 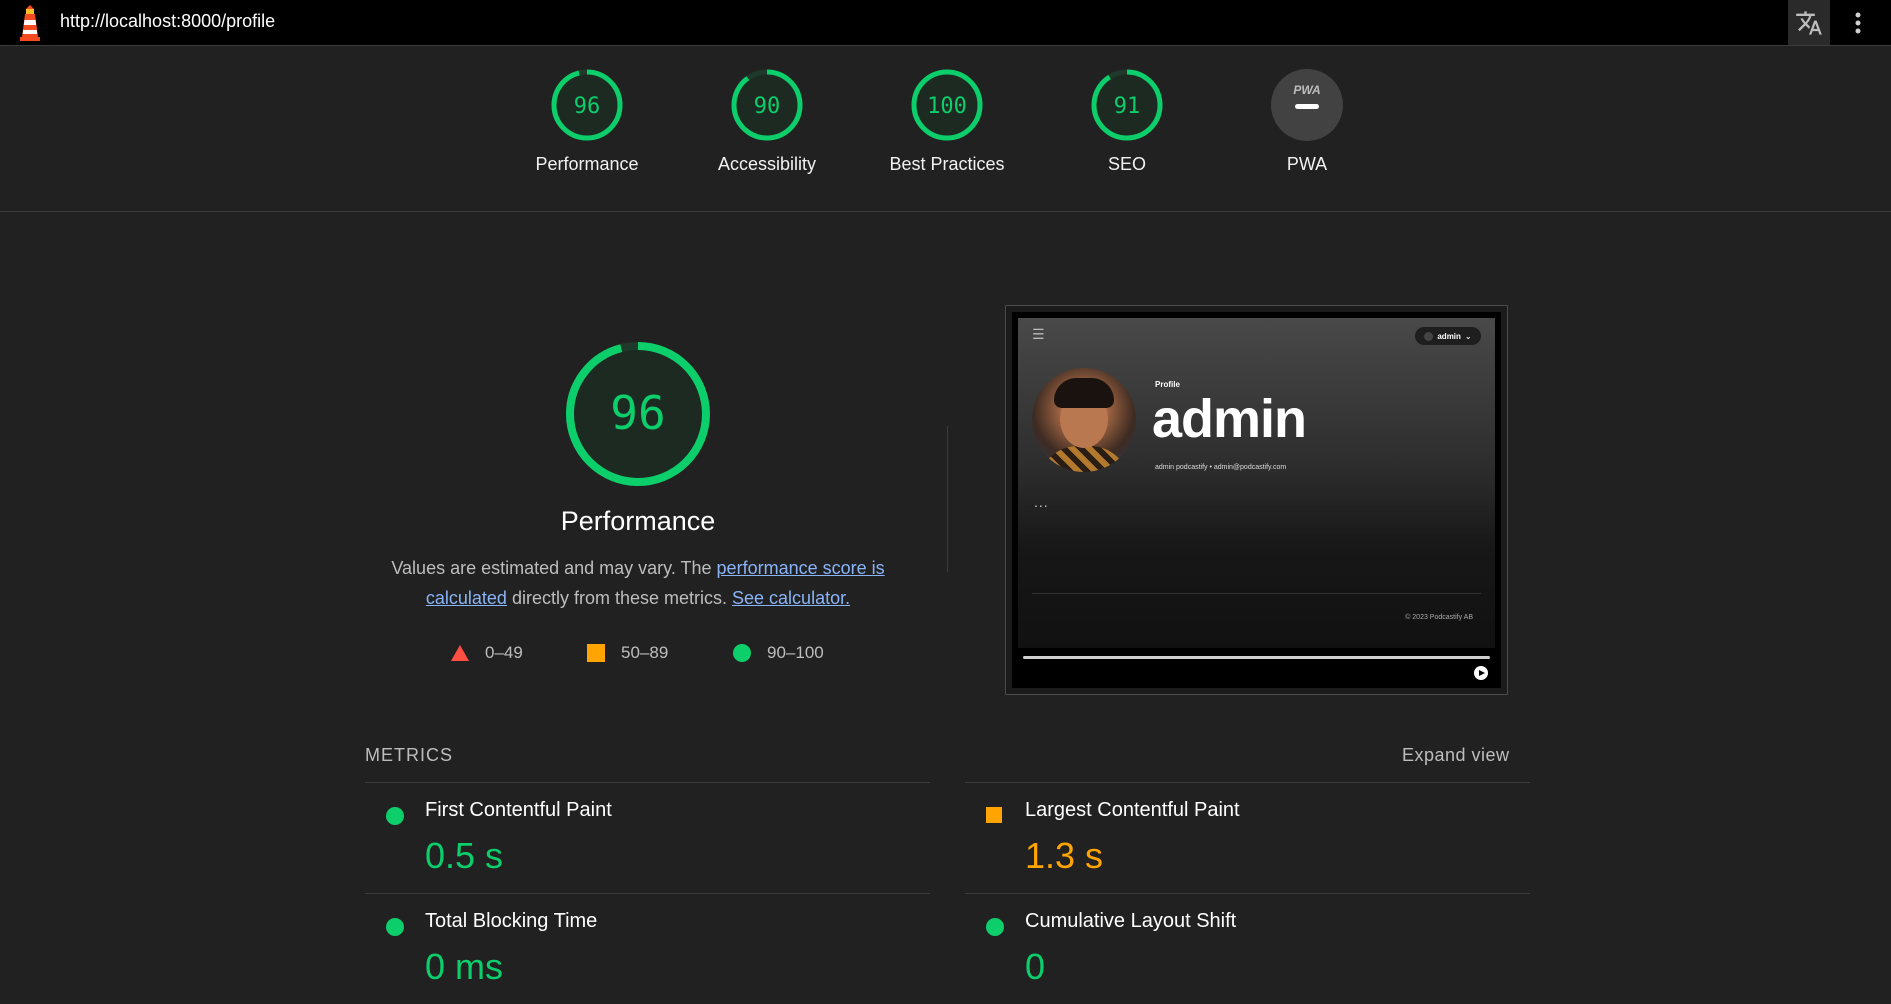 I want to click on pwa-badge-text: PWA, so click(x=1306, y=90).